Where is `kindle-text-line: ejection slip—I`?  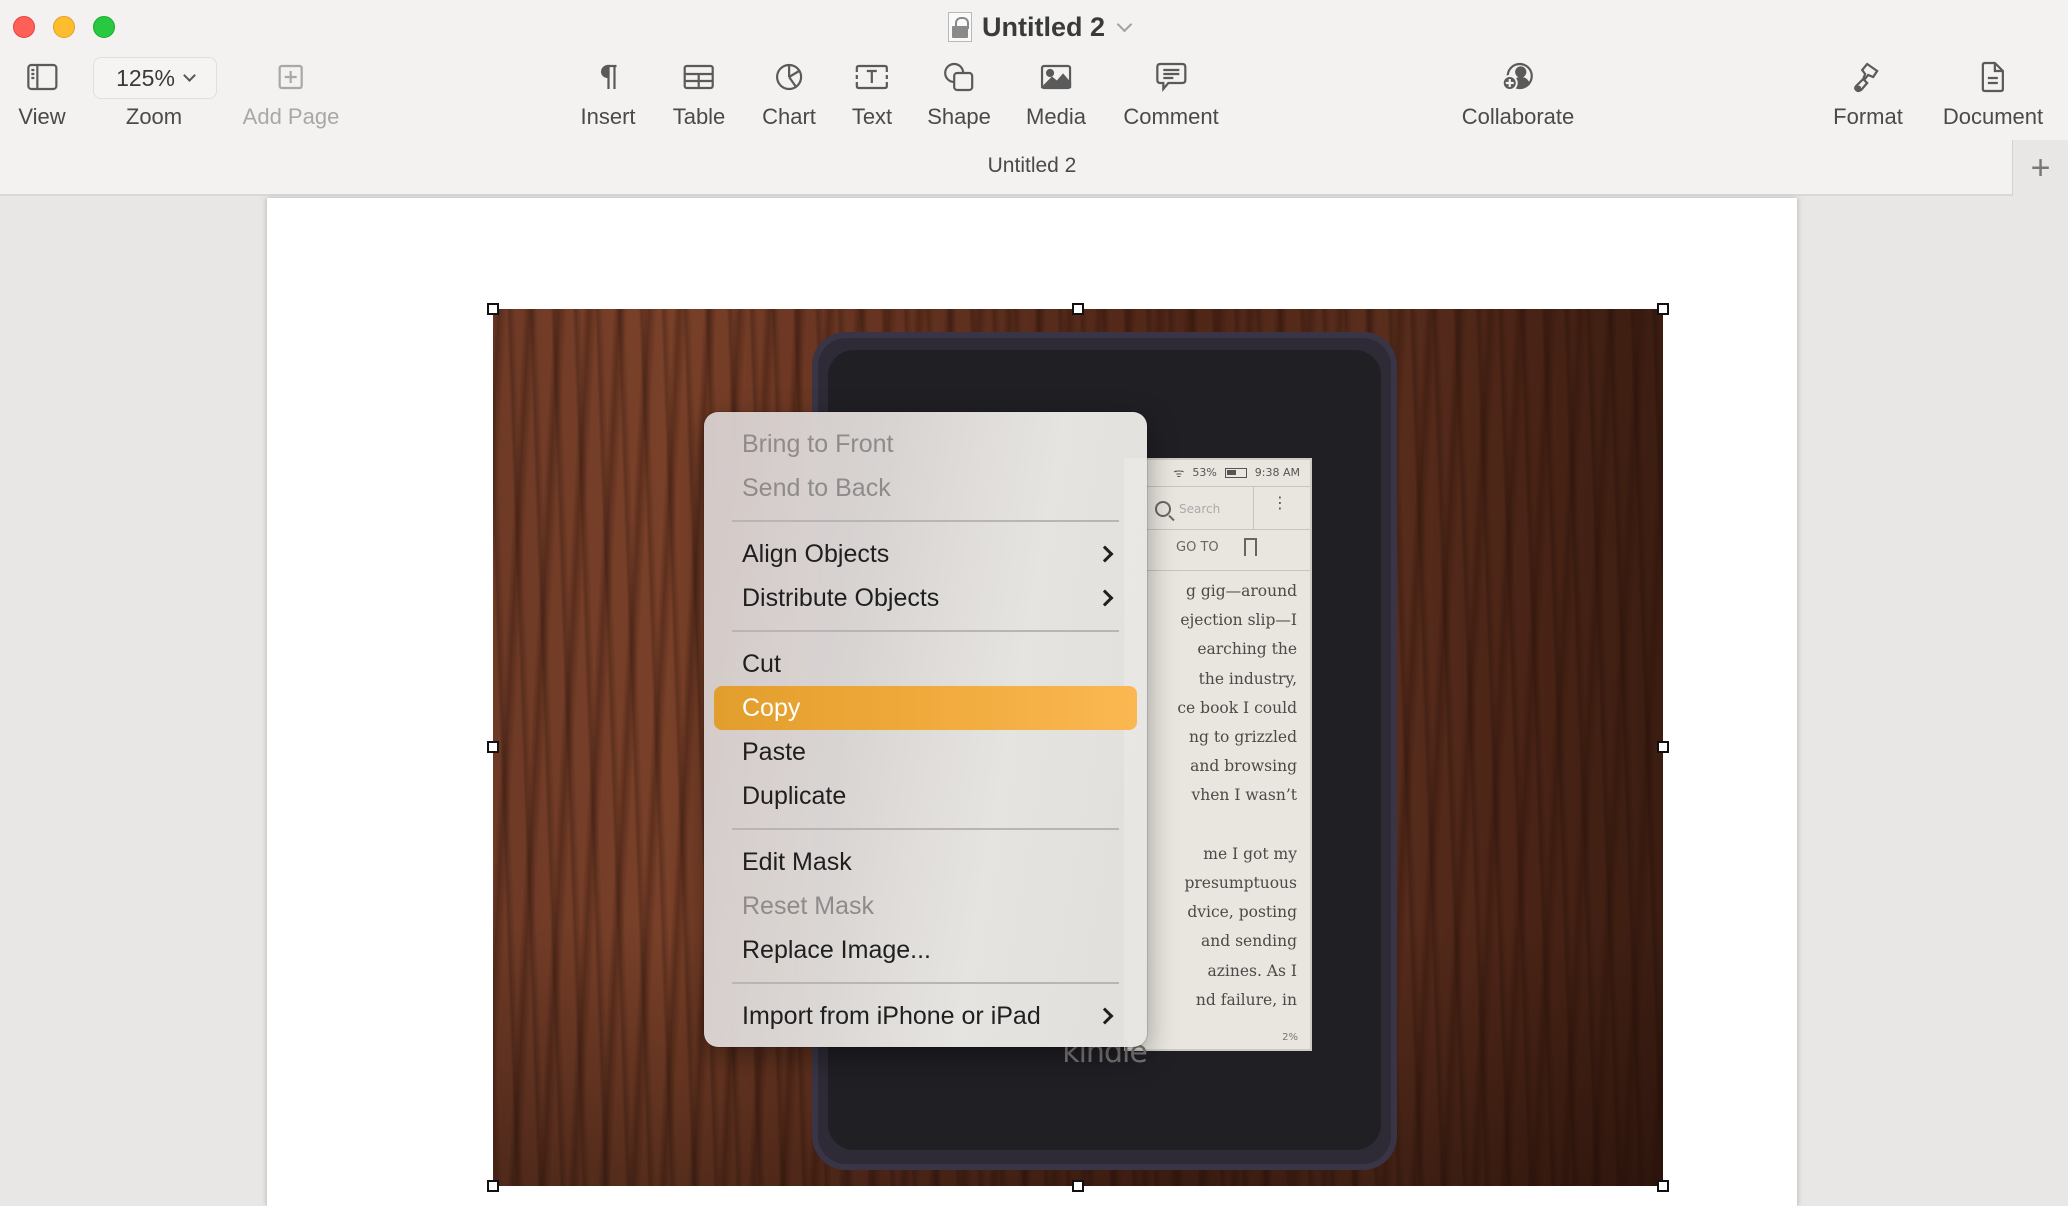 kindle-text-line: ejection slip—I is located at coordinates (1238, 620).